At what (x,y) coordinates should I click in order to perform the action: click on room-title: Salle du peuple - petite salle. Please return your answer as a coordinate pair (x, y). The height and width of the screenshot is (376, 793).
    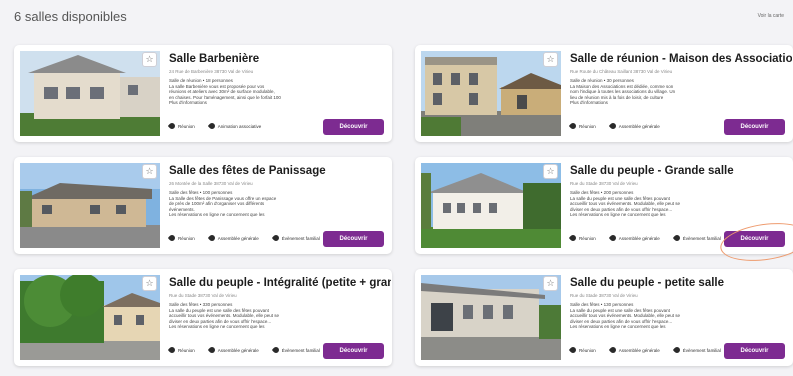
    Looking at the image, I should click on (681, 283).